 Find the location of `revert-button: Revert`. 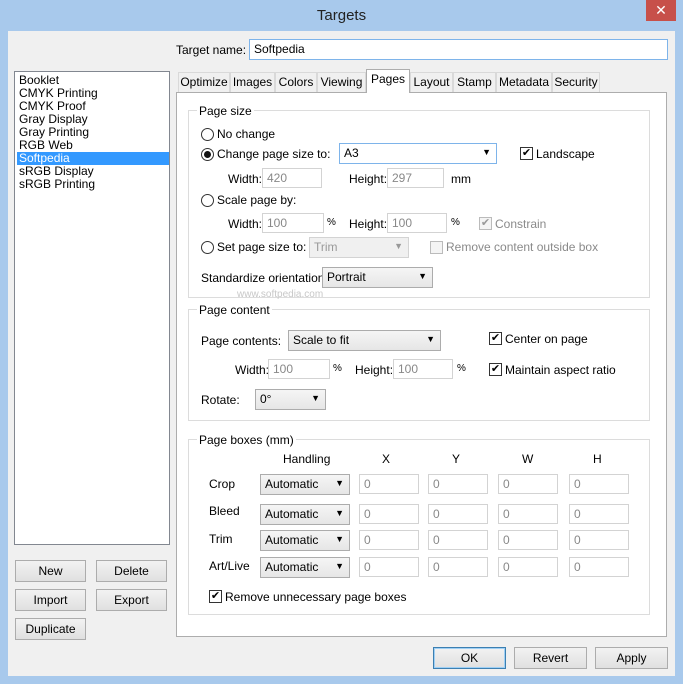

revert-button: Revert is located at coordinates (550, 658).